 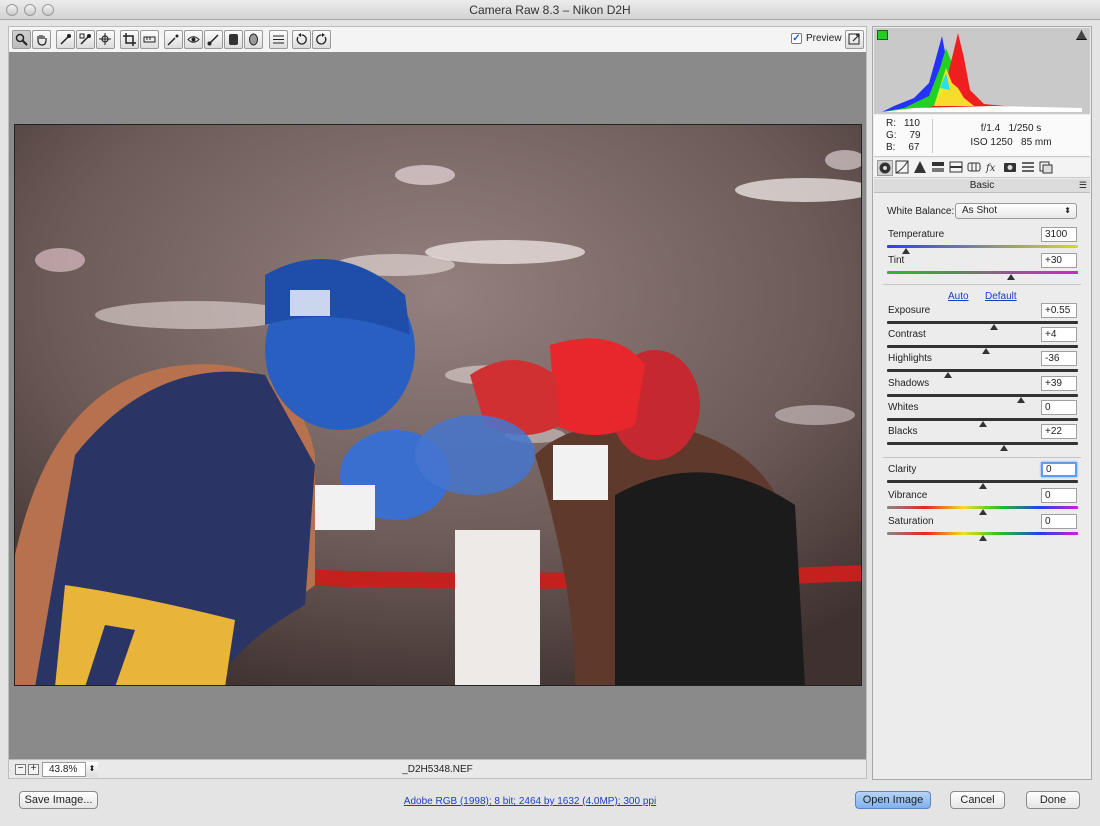 I want to click on default-link: Default, so click(x=1001, y=296).